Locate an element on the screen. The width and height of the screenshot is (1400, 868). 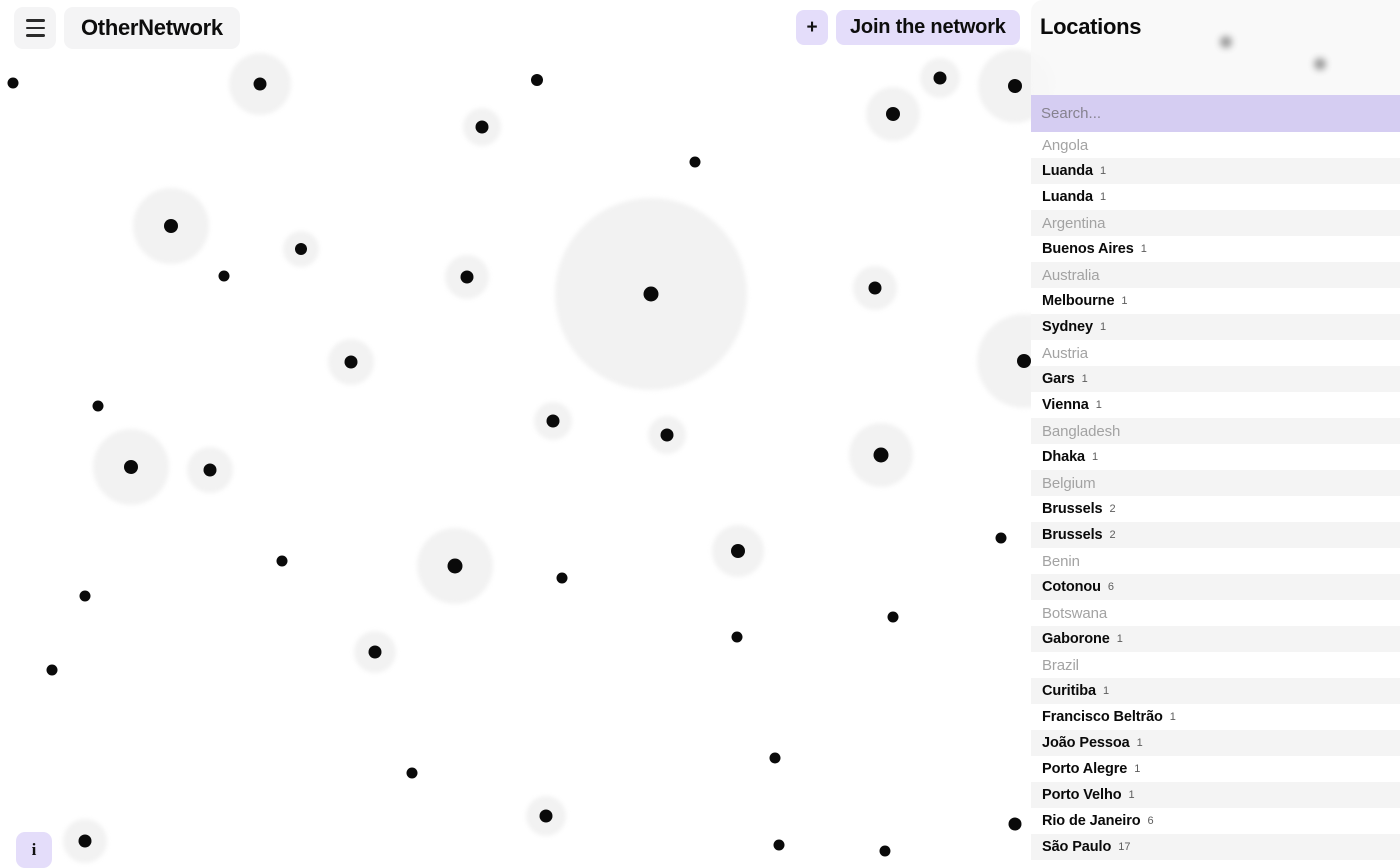
country-label: Australia is located at coordinates (1071, 275).